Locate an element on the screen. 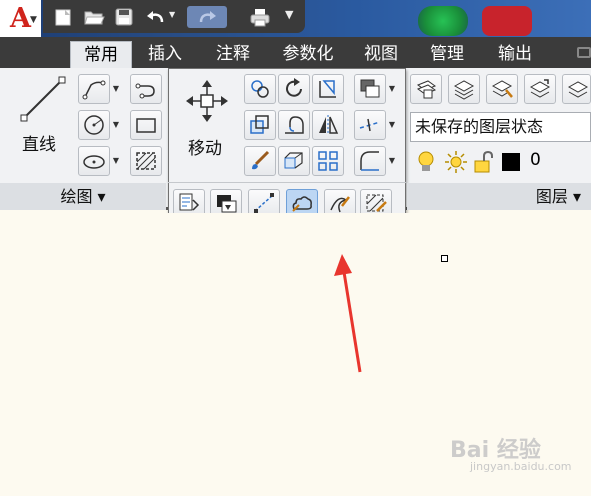 The height and width of the screenshot is (496, 591). line-tool-button: 直线 is located at coordinates (41, 126).